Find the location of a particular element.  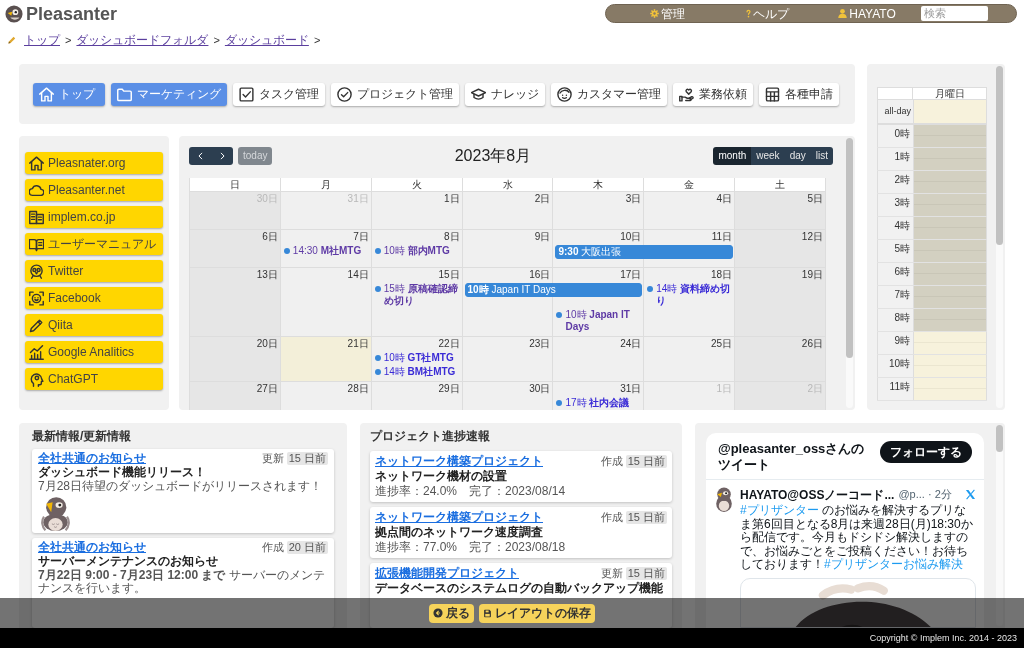

date-label: 6日 is located at coordinates (270, 236).